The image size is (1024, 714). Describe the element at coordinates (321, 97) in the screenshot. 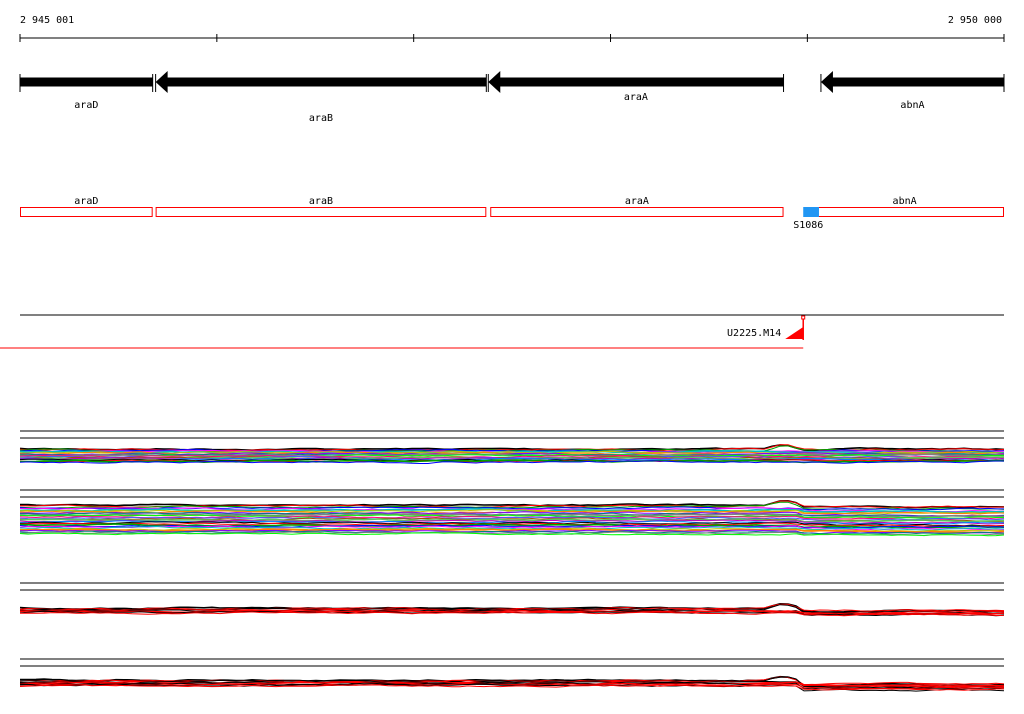

I see `gene-araB: araB` at that location.